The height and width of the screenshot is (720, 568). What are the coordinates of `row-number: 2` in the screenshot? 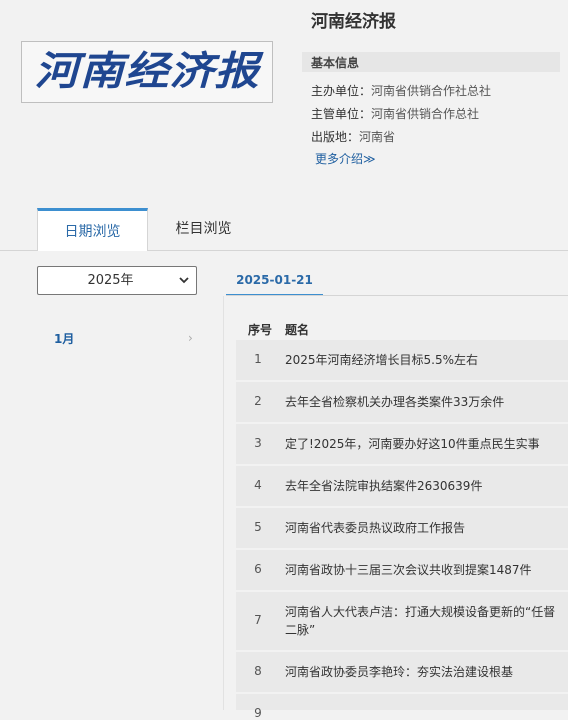 It's located at (258, 401).